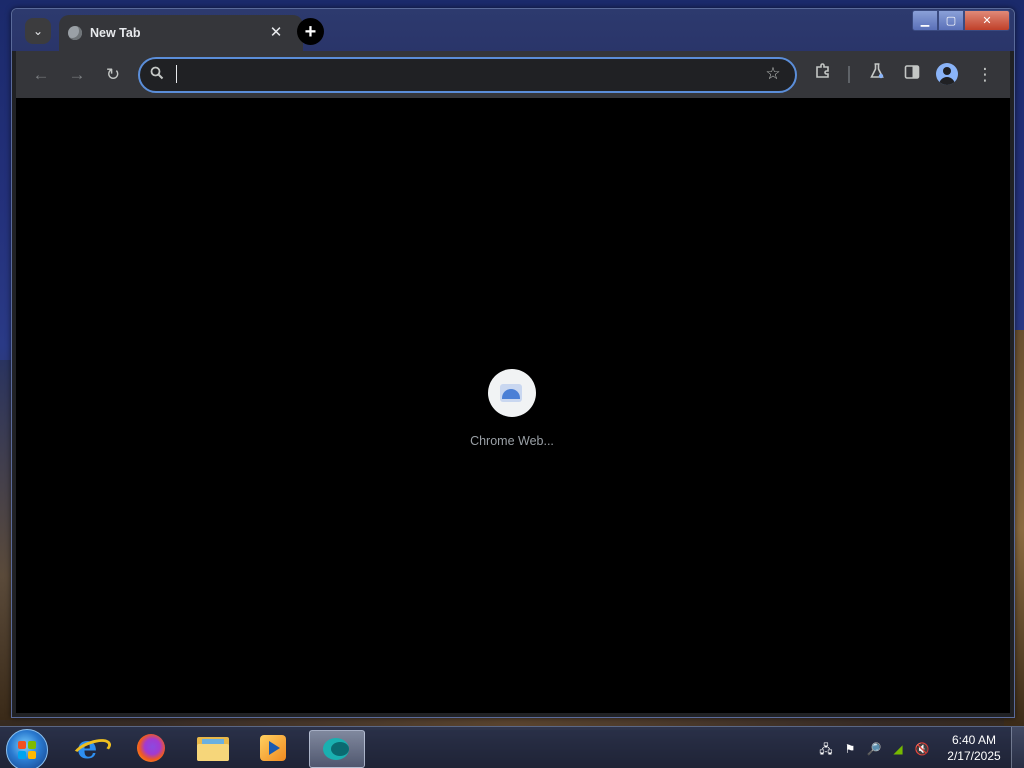 The height and width of the screenshot is (768, 1024). What do you see at coordinates (849, 74) in the screenshot?
I see `toolbar-separator` at bounding box center [849, 74].